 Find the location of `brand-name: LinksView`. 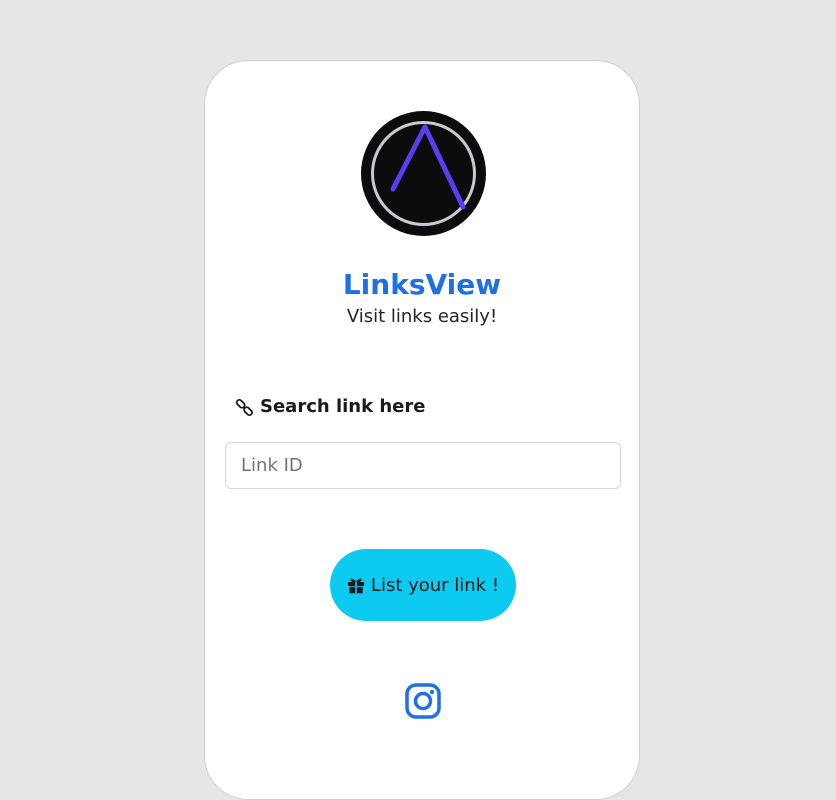

brand-name: LinksView is located at coordinates (422, 284).